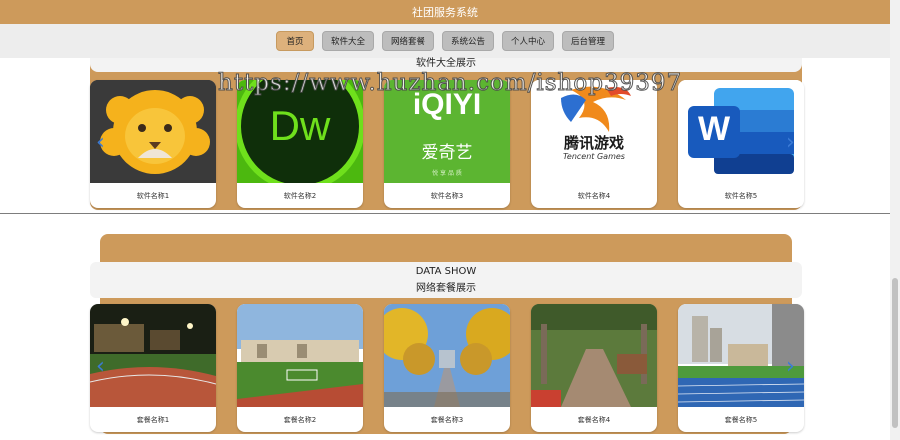 This screenshot has width=900, height=440. Describe the element at coordinates (445, 213) in the screenshot. I see `section-divider` at that location.